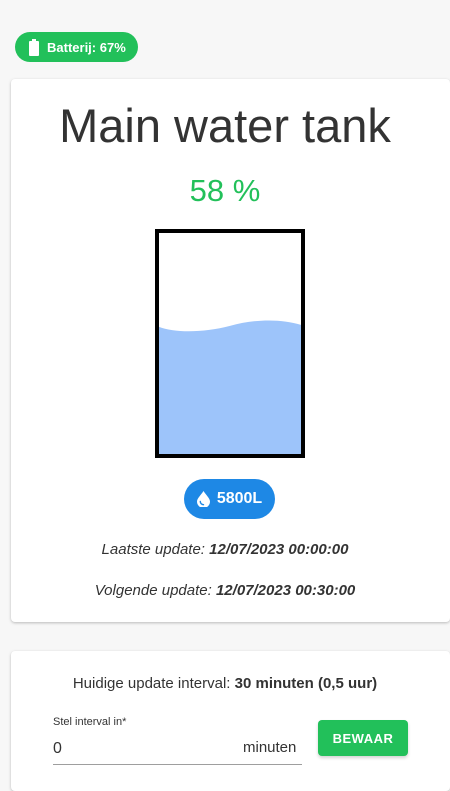 The image size is (450, 791). What do you see at coordinates (90, 722) in the screenshot?
I see `interval-field-label: Stel interval in*` at bounding box center [90, 722].